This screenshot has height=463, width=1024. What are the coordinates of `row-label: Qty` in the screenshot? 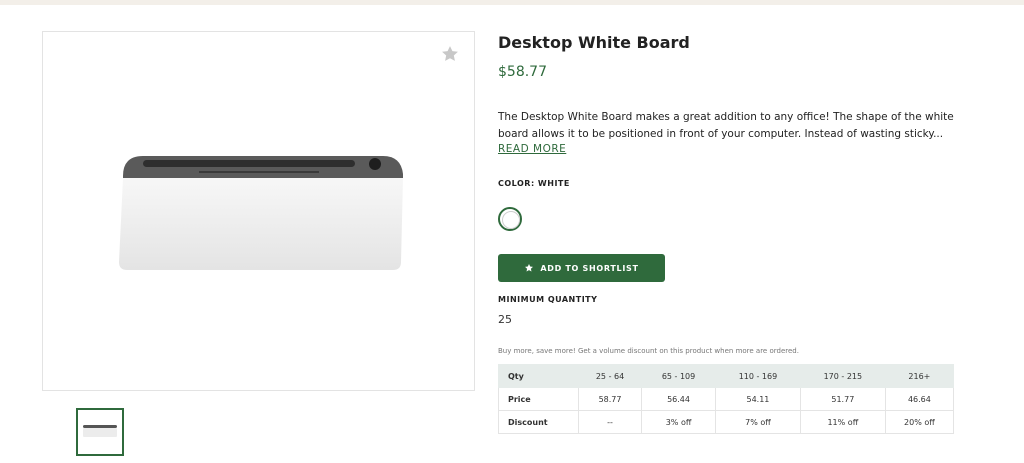 It's located at (538, 376).